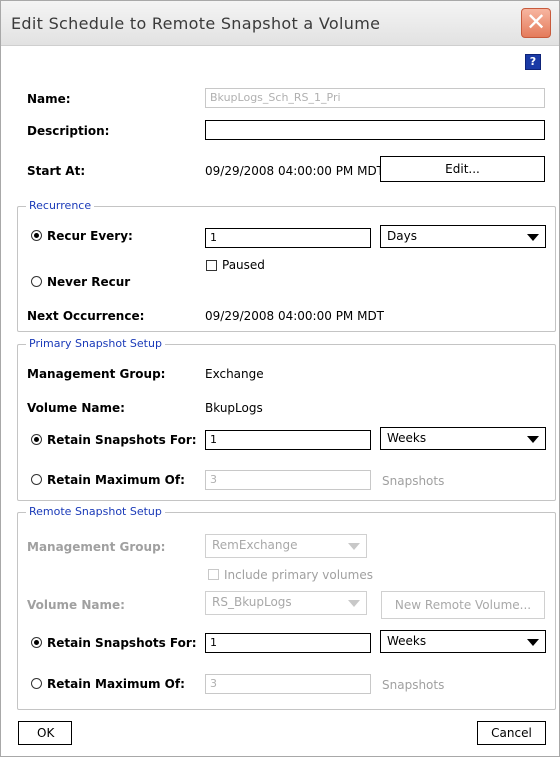 The image size is (560, 757). I want to click on description-field, so click(375, 130).